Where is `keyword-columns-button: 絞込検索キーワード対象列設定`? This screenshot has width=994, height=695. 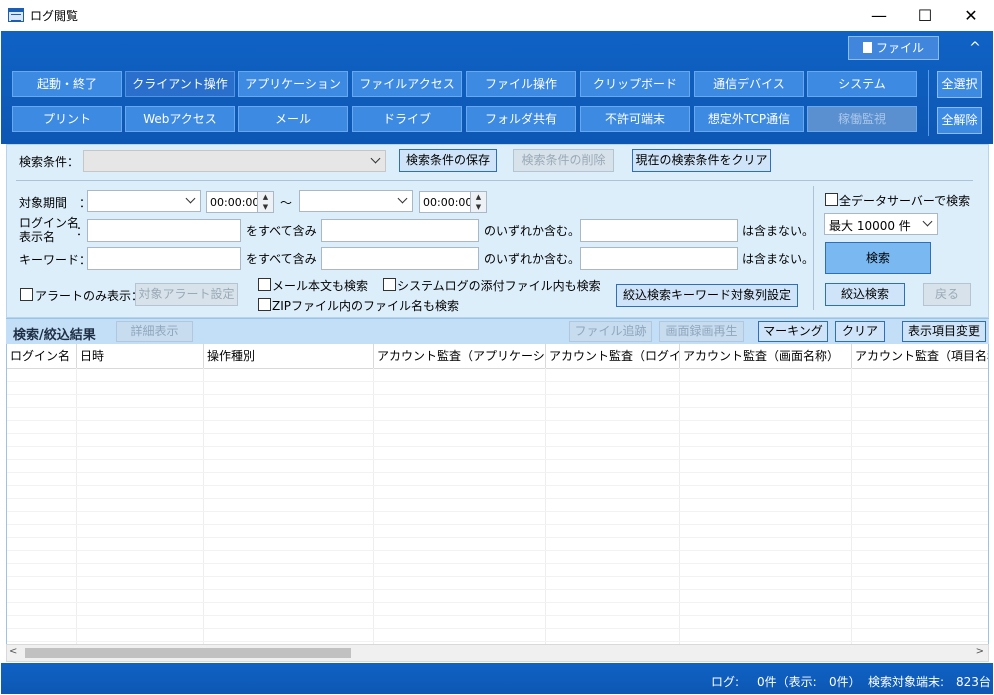
keyword-columns-button: 絞込検索キーワード対象列設定 is located at coordinates (707, 295).